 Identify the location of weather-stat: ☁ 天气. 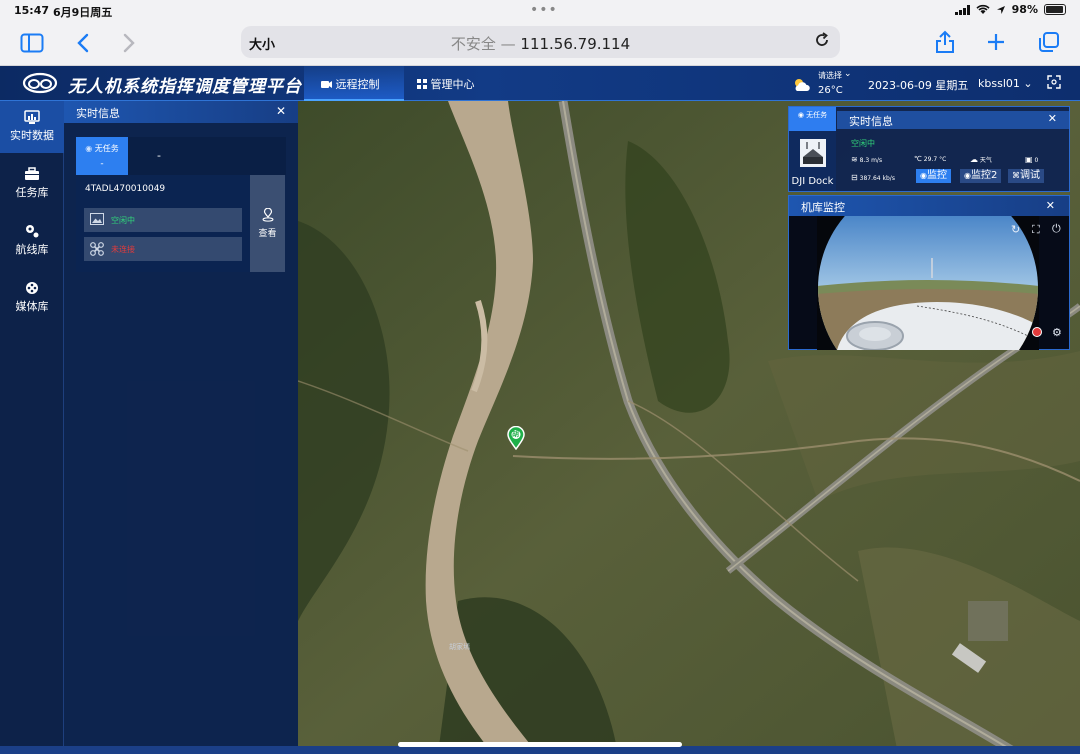
(981, 159).